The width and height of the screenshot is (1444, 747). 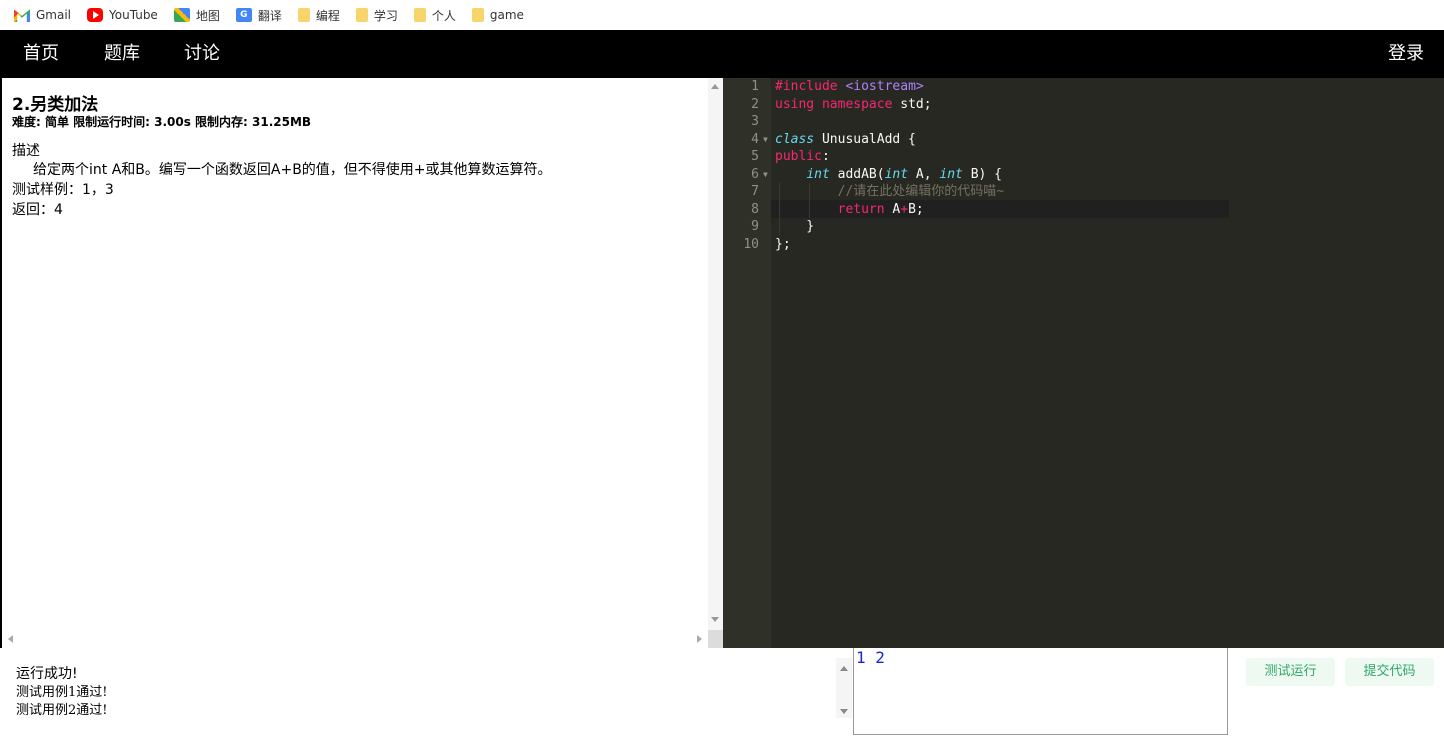 I want to click on line-number: 10, so click(x=751, y=244).